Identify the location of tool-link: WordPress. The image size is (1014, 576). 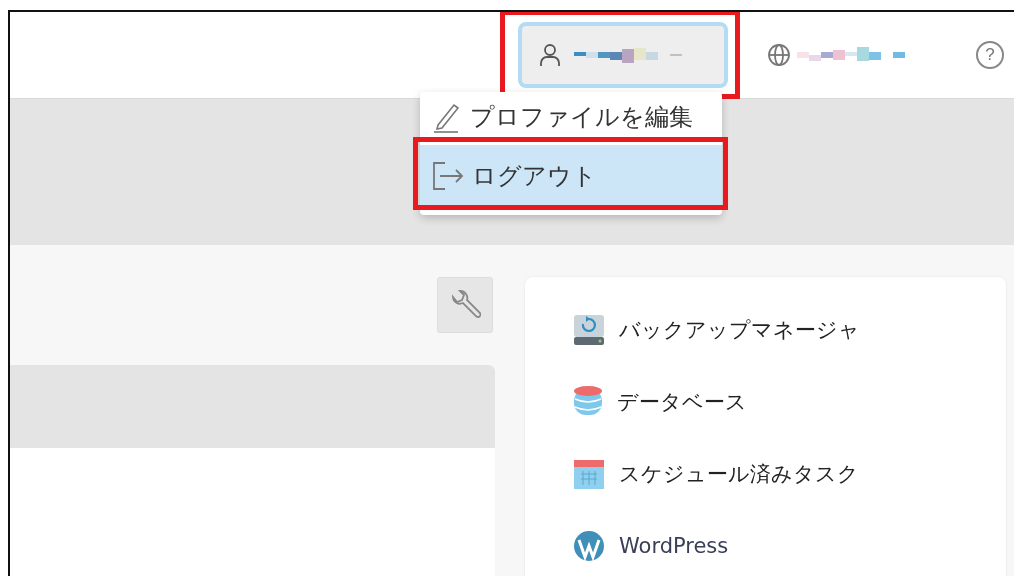
(789, 546).